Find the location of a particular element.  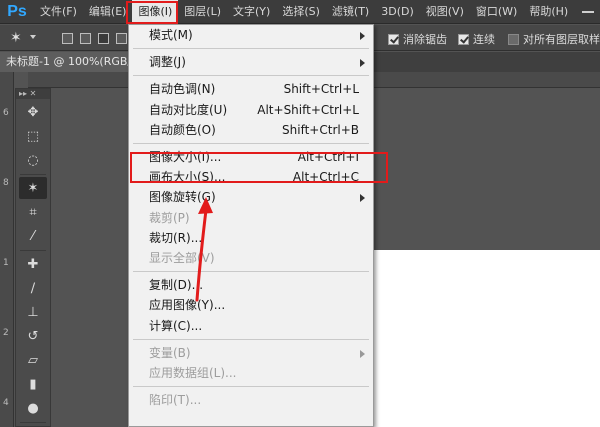

ruler-mark: 1 is located at coordinates (6, 263).